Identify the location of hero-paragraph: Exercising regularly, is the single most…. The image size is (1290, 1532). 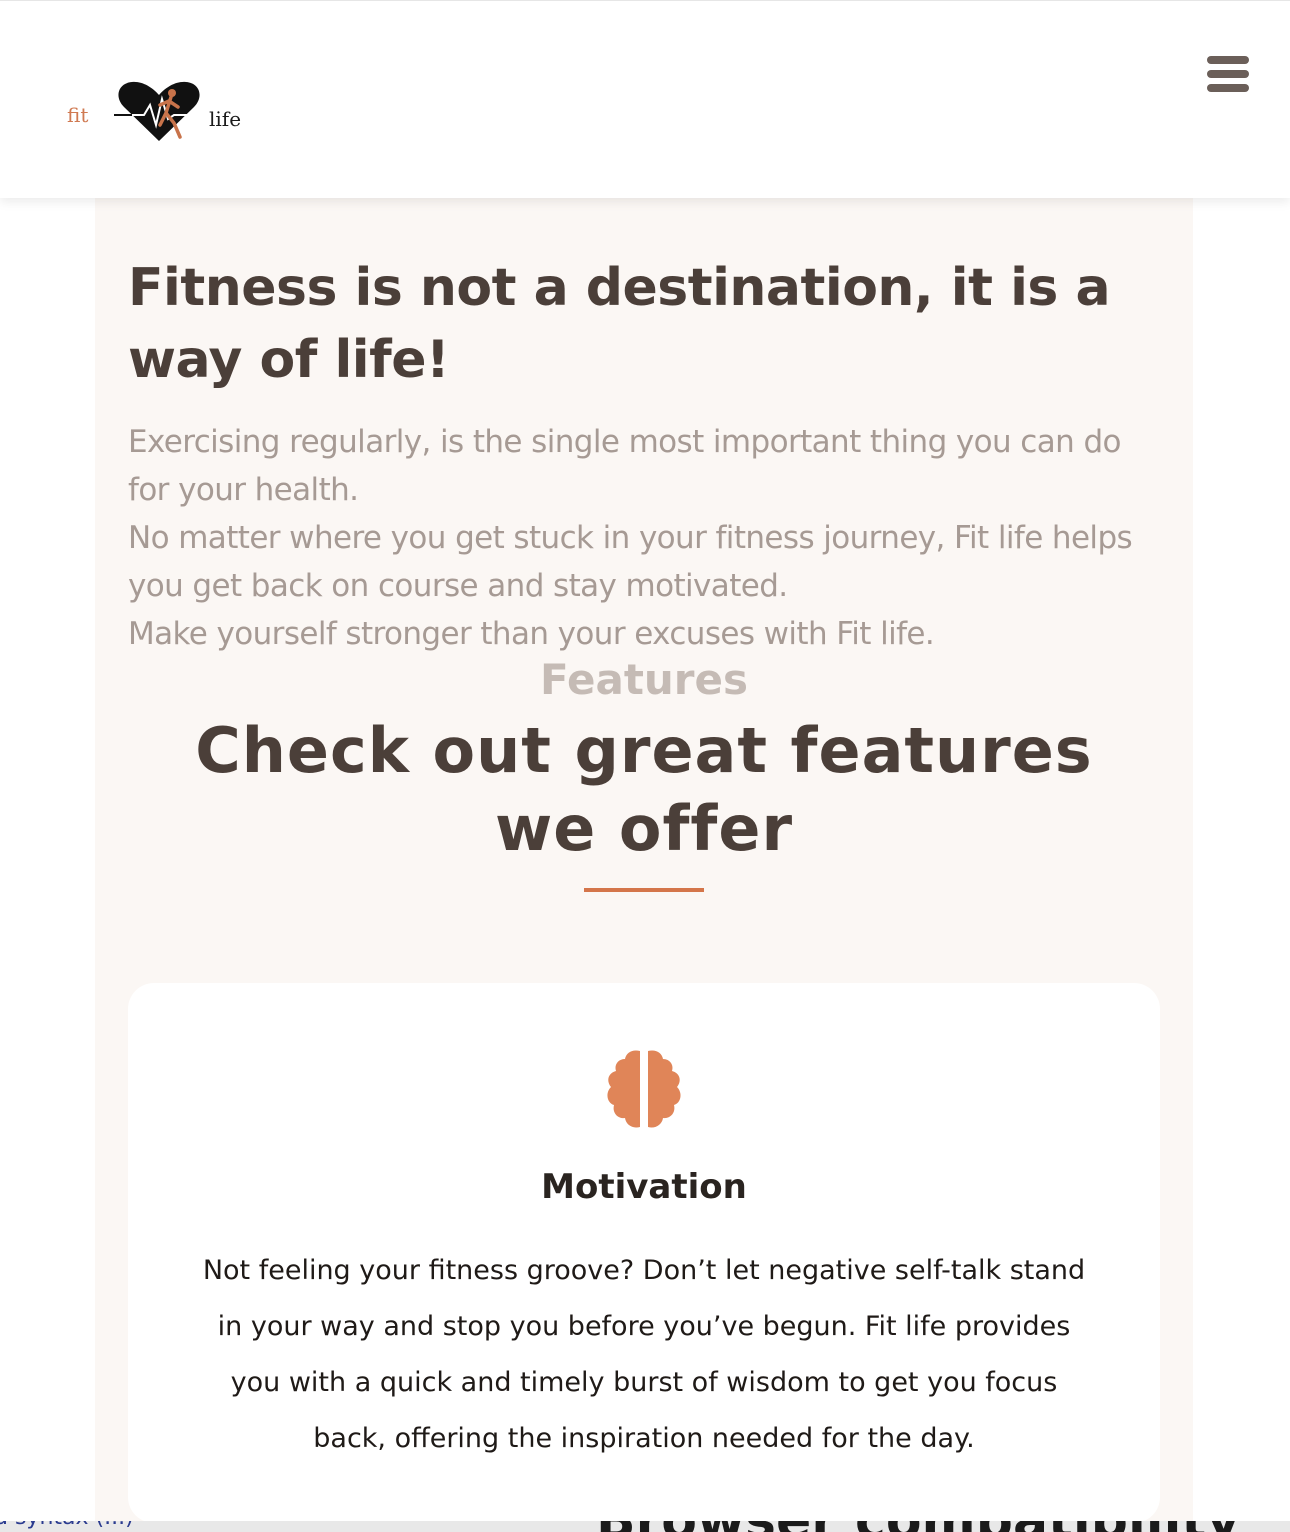
(625, 466).